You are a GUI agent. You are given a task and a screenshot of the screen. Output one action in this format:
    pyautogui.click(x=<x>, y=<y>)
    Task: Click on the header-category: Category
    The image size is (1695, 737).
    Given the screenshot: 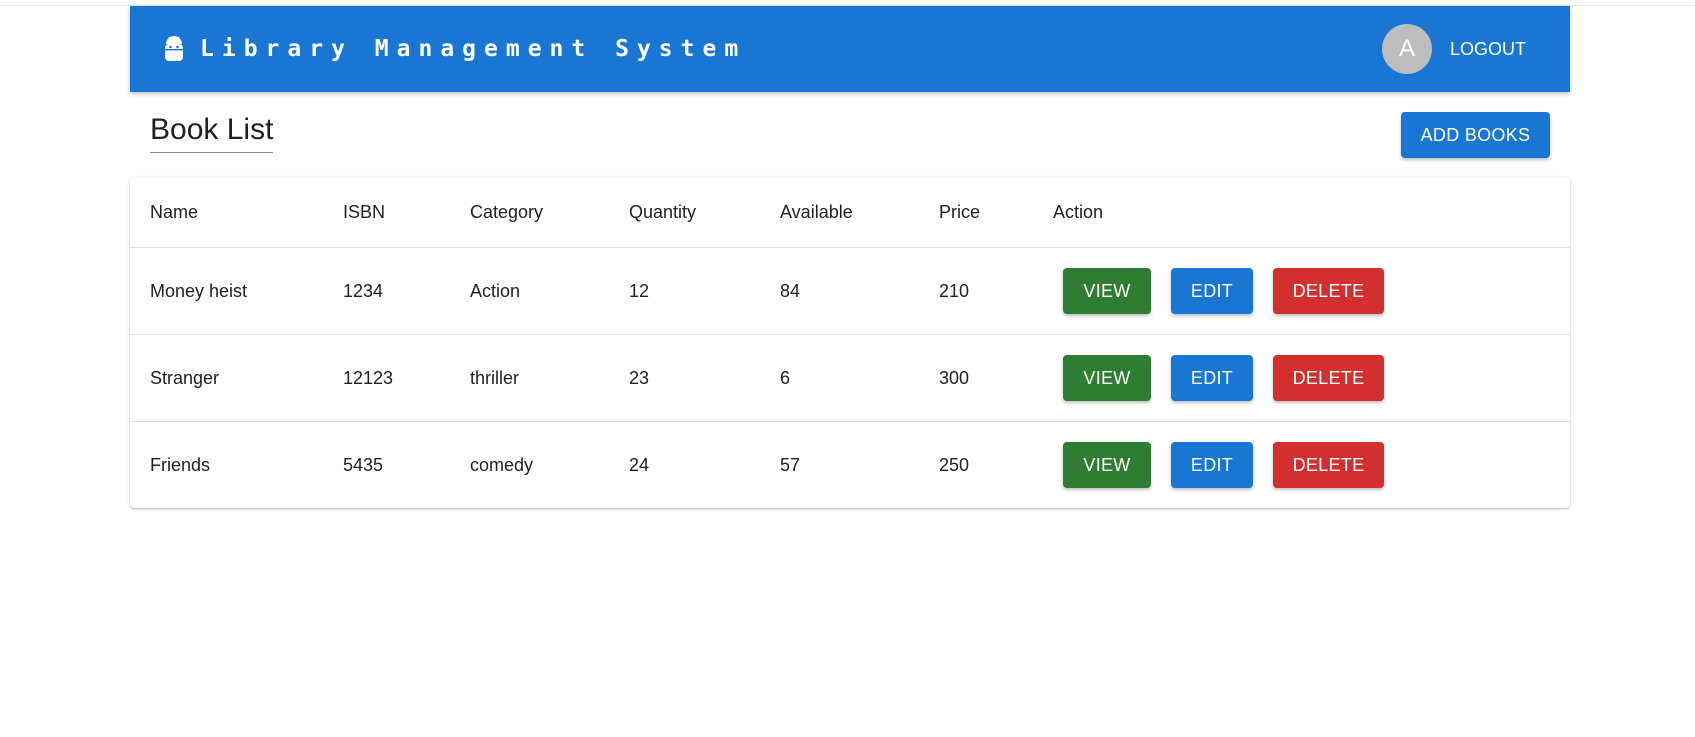 What is the action you would take?
    pyautogui.click(x=529, y=212)
    